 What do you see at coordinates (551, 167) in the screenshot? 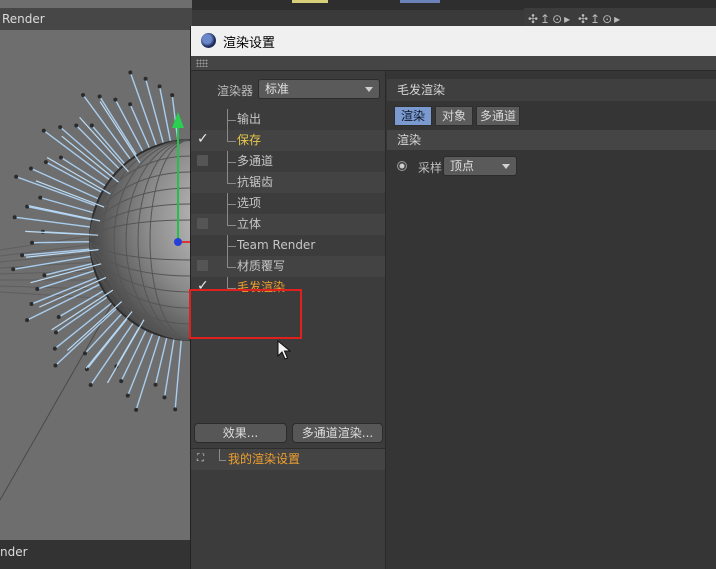
I see `sample-row: 采样 顶点` at bounding box center [551, 167].